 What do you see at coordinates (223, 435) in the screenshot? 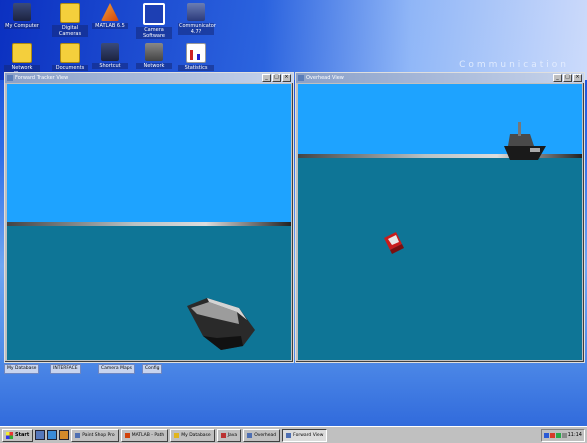
I see `java-icon` at bounding box center [223, 435].